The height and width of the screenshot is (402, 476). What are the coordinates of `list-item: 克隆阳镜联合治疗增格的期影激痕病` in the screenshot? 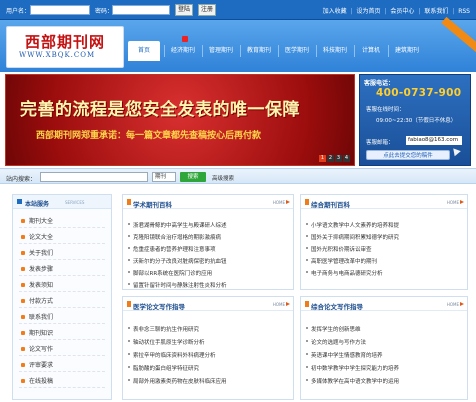 It's located at (174, 237).